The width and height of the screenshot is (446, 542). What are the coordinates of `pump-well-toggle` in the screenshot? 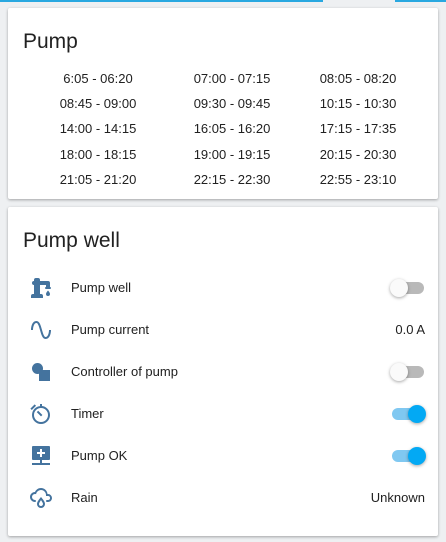 It's located at (407, 288).